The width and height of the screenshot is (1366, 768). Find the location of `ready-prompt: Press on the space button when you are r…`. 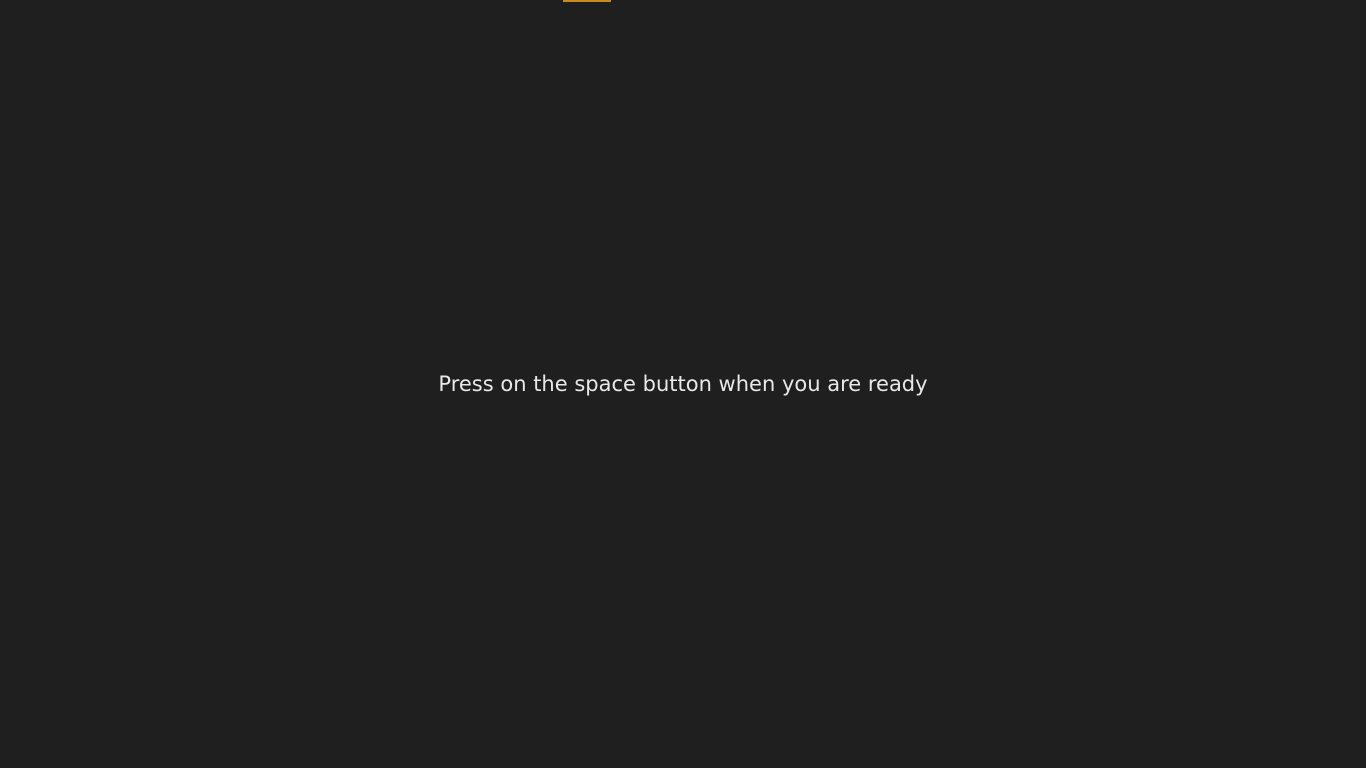

ready-prompt: Press on the space button when you are r… is located at coordinates (683, 384).